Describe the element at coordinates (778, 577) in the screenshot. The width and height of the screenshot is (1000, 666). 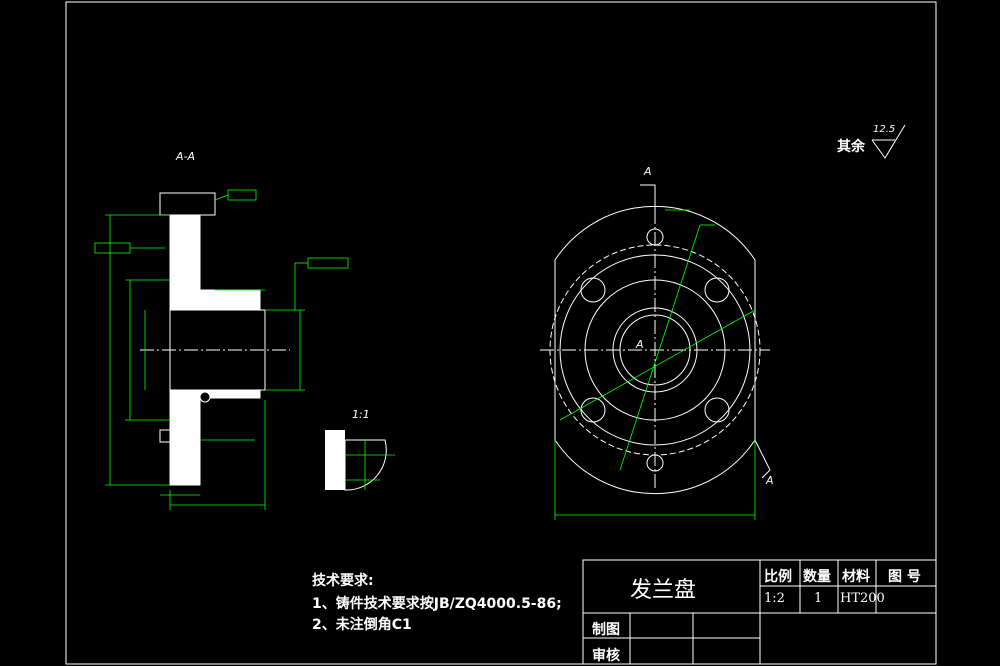
I see `scale-header: 比例` at that location.